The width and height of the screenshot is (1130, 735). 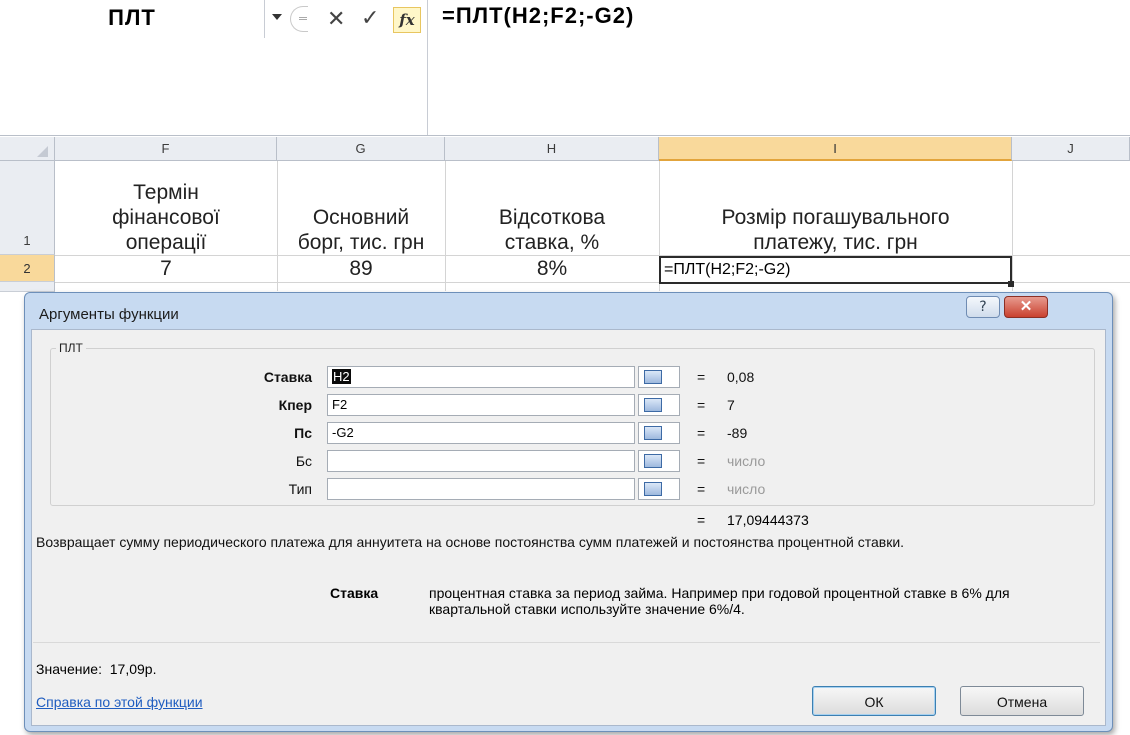 What do you see at coordinates (295, 405) in the screenshot?
I see `arg-label-nper: Кпер` at bounding box center [295, 405].